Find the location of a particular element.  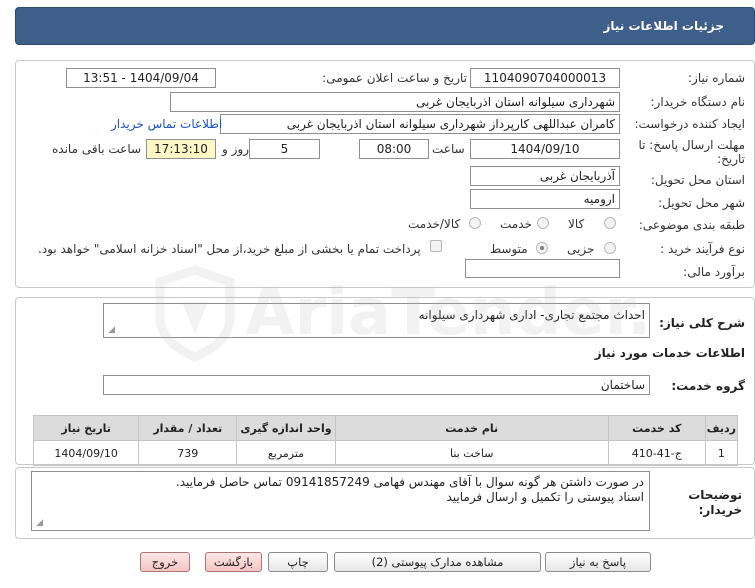

page-title: جزئیات اطلاعات نیاز is located at coordinates (663, 26).